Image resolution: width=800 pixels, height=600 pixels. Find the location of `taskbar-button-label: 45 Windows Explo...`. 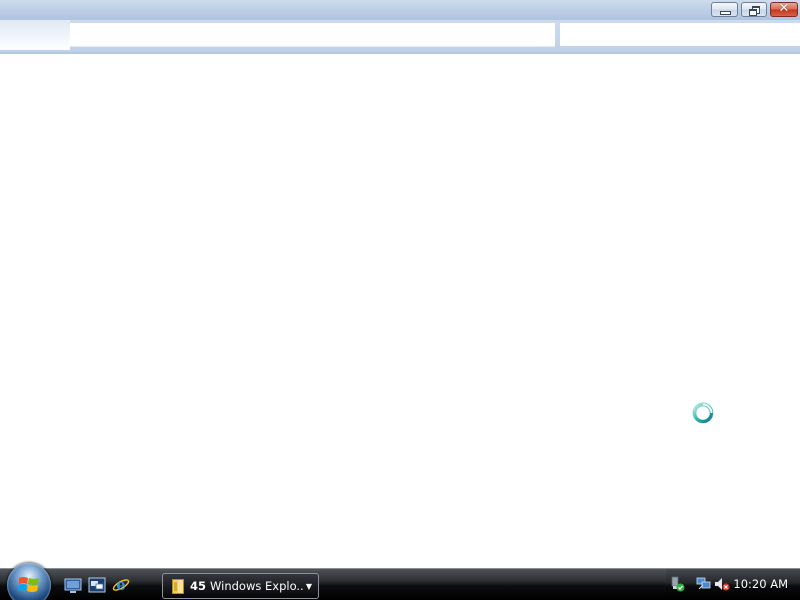

taskbar-button-label: 45 Windows Explo... is located at coordinates (247, 586).